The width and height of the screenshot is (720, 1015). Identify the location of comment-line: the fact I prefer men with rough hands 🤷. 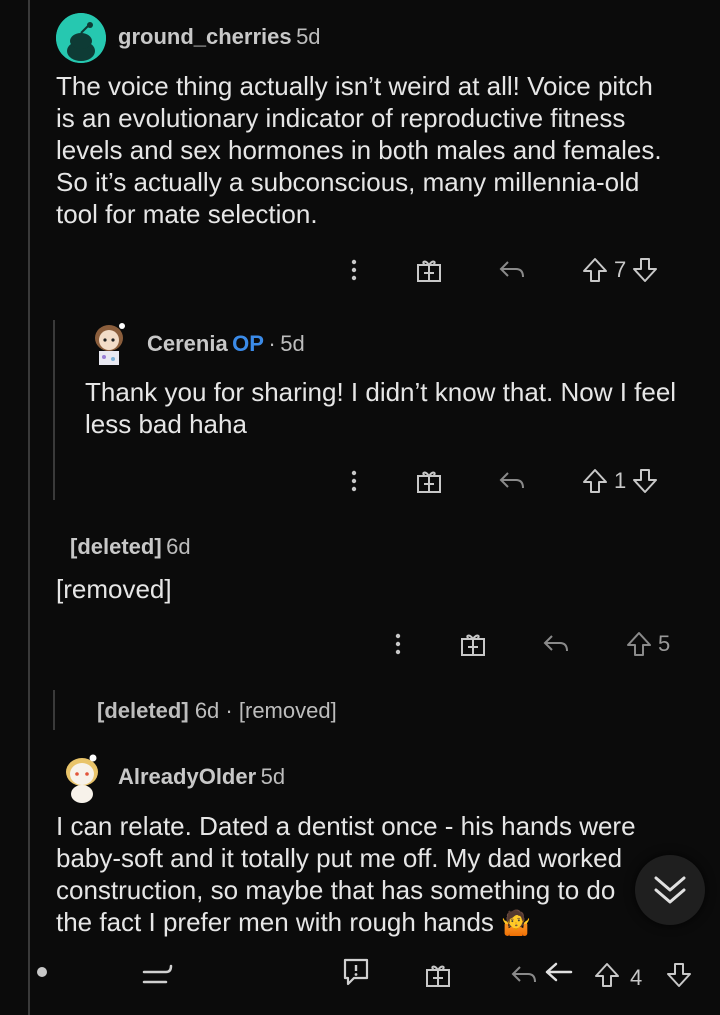
(366, 923).